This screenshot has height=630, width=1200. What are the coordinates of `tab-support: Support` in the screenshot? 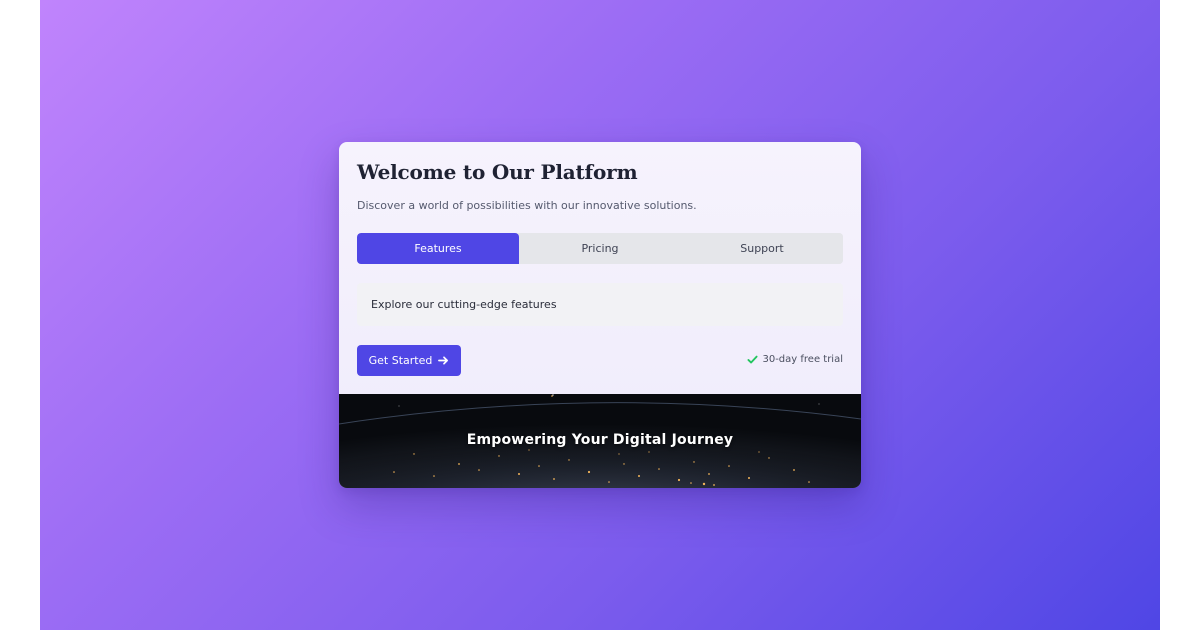 It's located at (762, 248).